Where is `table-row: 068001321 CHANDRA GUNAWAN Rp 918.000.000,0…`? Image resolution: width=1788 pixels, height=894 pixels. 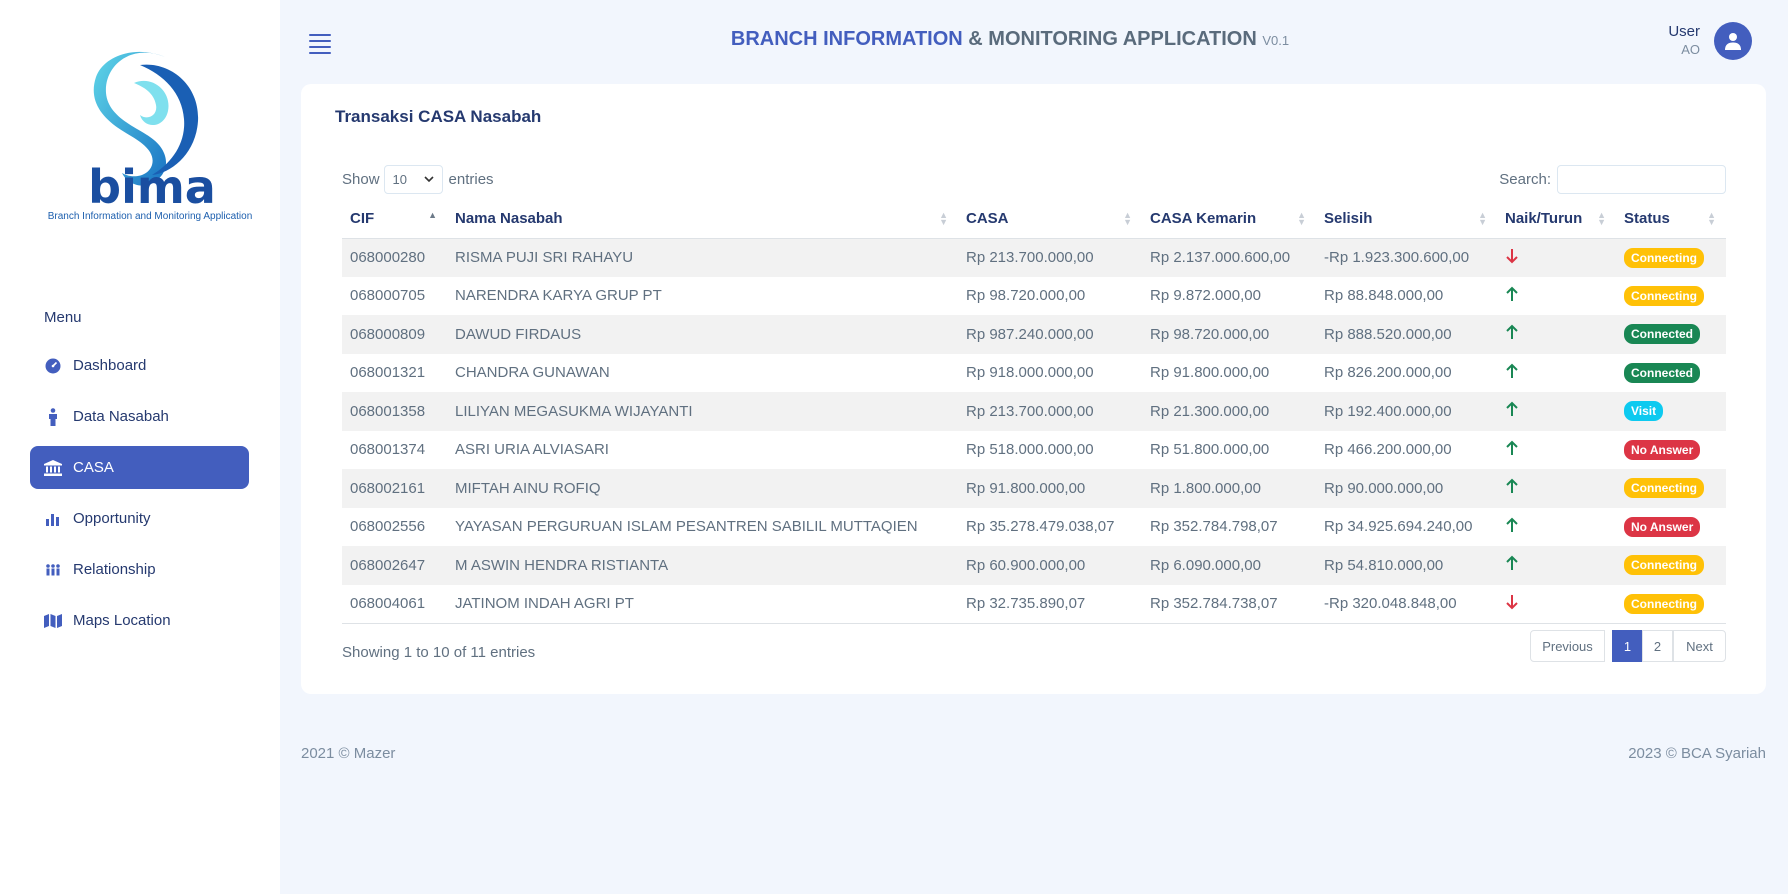
table-row: 068001321 CHANDRA GUNAWAN Rp 918.000.000,0… is located at coordinates (1034, 373).